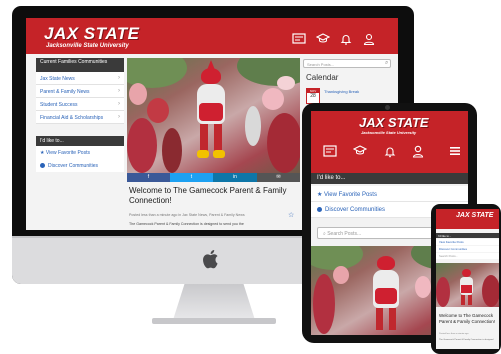 The width and height of the screenshot is (501, 354). Describe the element at coordinates (191, 177) in the screenshot. I see `twitter-share-button: t` at that location.